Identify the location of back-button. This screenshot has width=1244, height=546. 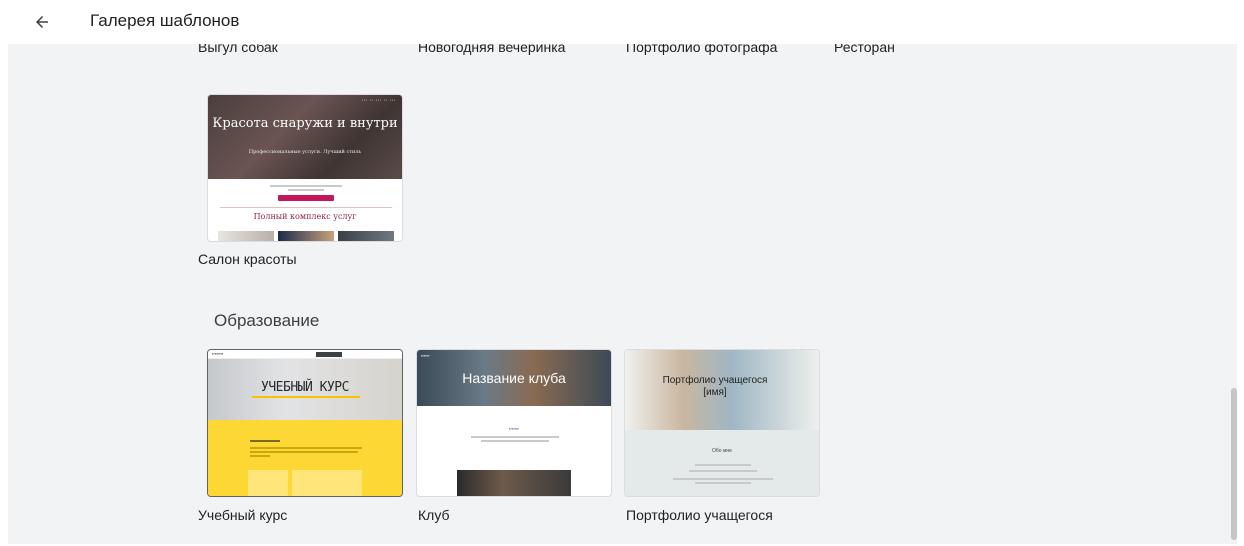
(42, 22).